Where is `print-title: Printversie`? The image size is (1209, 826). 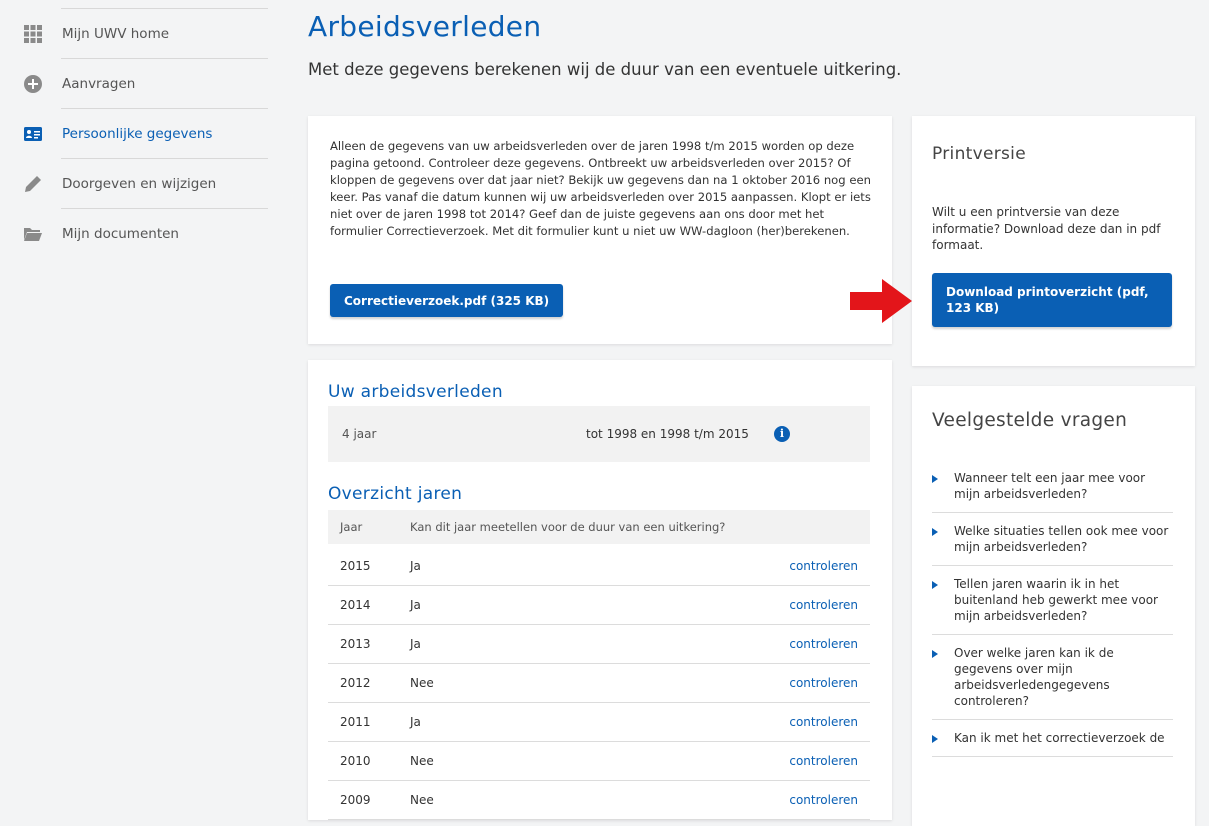 print-title: Printversie is located at coordinates (979, 154).